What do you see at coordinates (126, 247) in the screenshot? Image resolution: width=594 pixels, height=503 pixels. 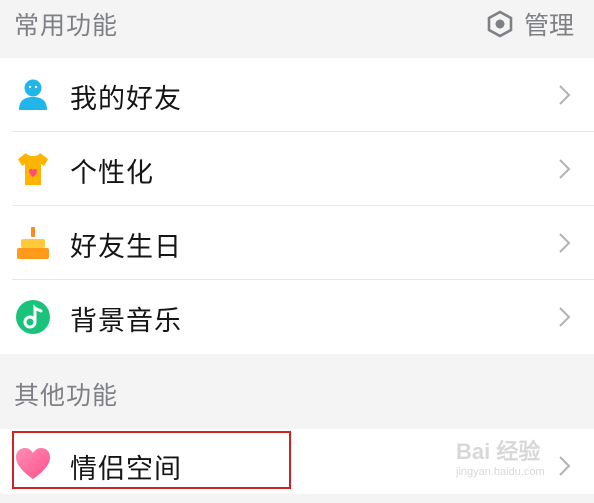 I see `list-item-label: 好友生日` at bounding box center [126, 247].